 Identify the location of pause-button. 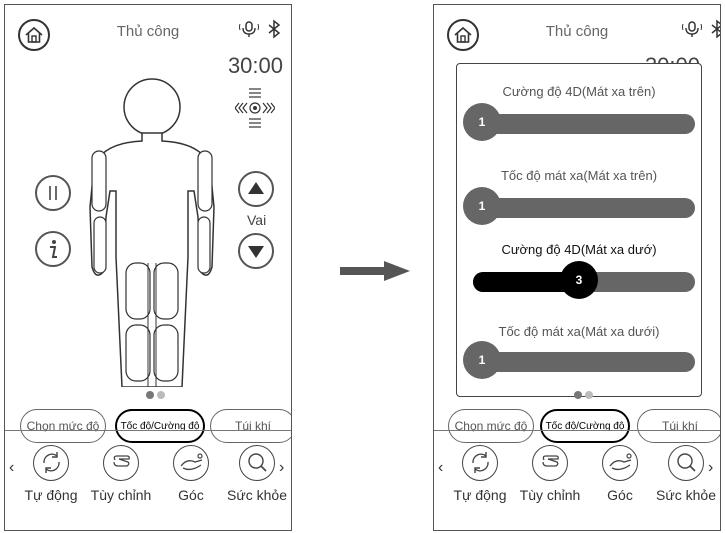
(53, 193).